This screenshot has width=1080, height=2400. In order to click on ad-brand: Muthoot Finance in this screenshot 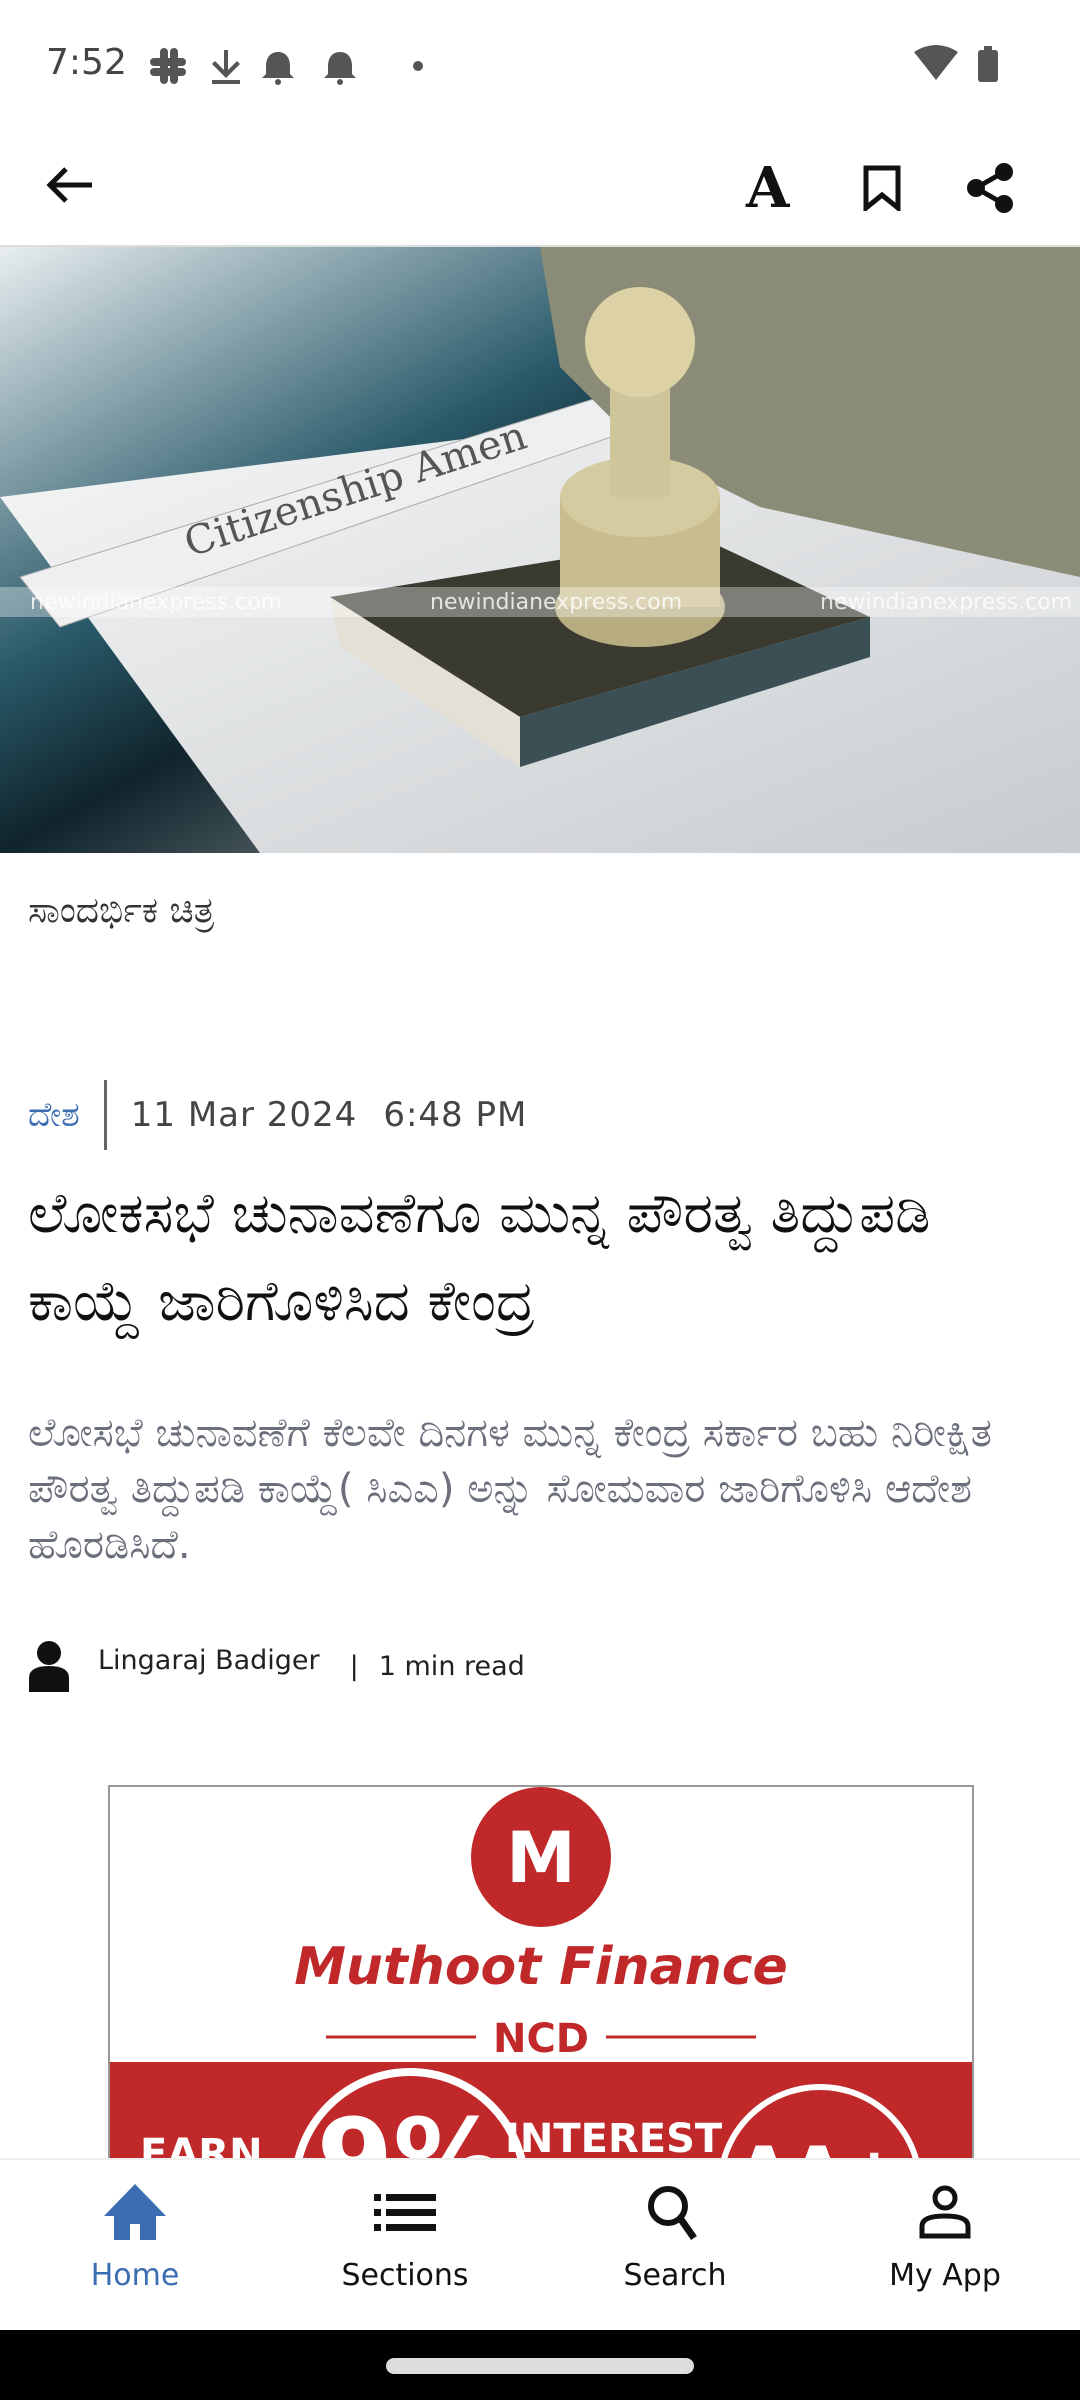, I will do `click(541, 1967)`.